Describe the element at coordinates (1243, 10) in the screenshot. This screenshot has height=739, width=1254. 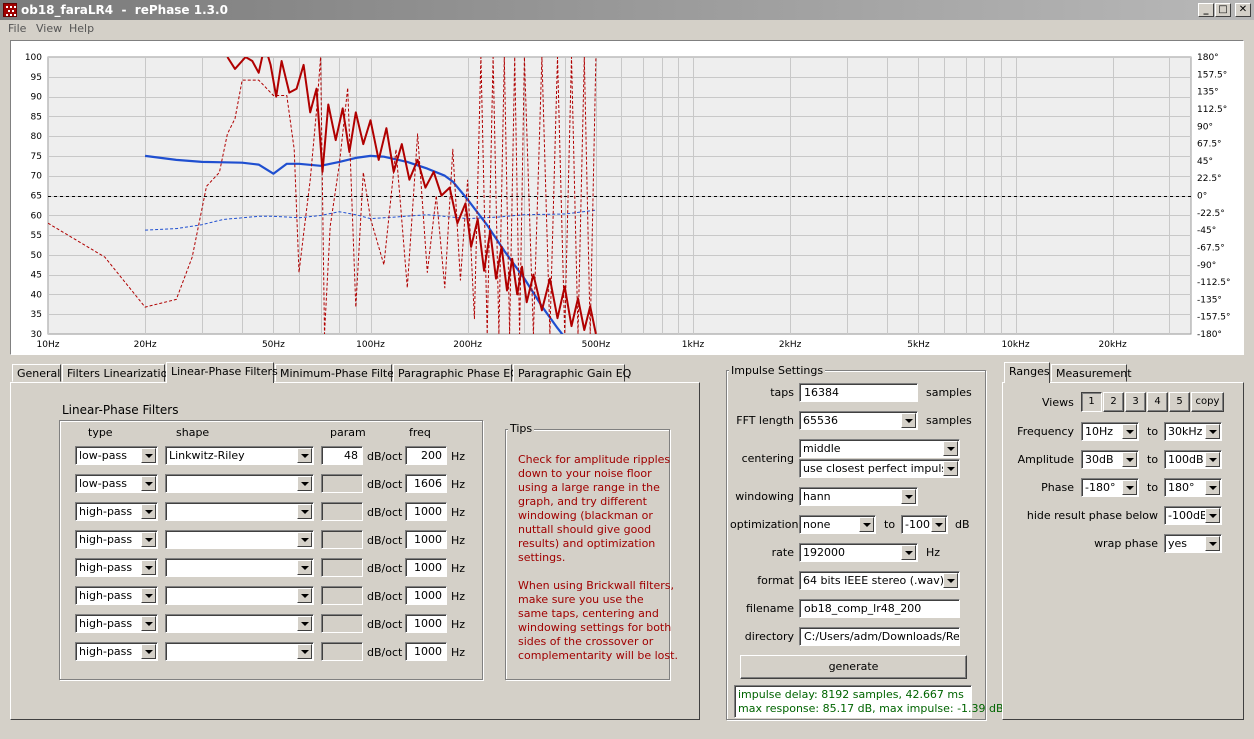
I see `close-button: ✕` at that location.